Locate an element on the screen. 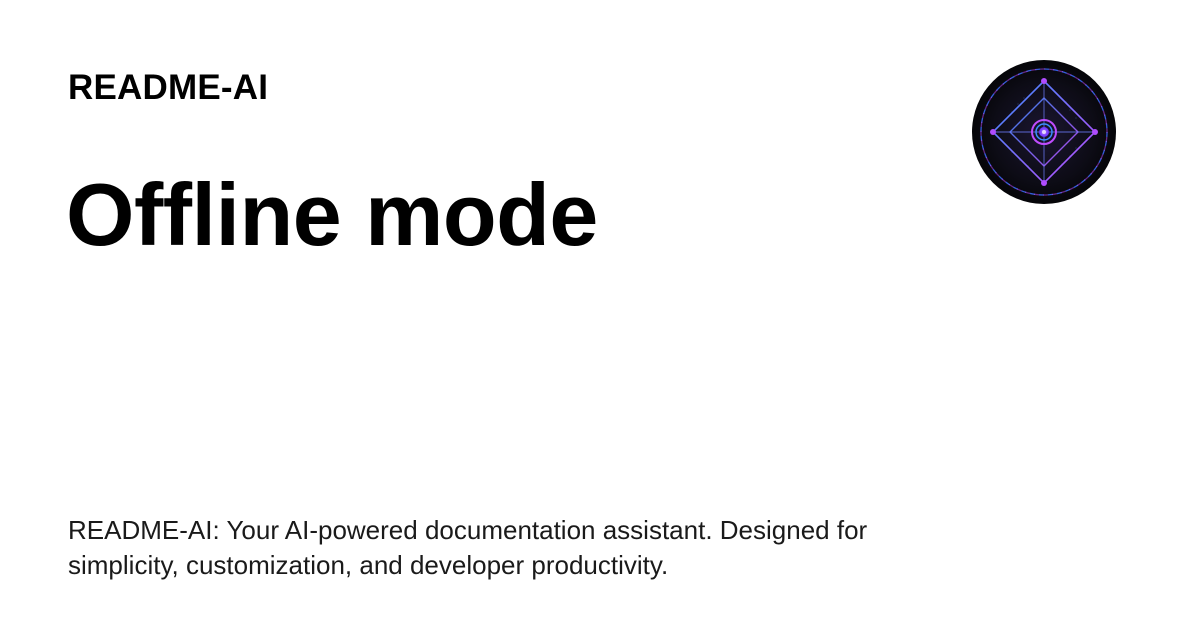 The height and width of the screenshot is (630, 1200). readme-ai-logo-icon is located at coordinates (1044, 132).